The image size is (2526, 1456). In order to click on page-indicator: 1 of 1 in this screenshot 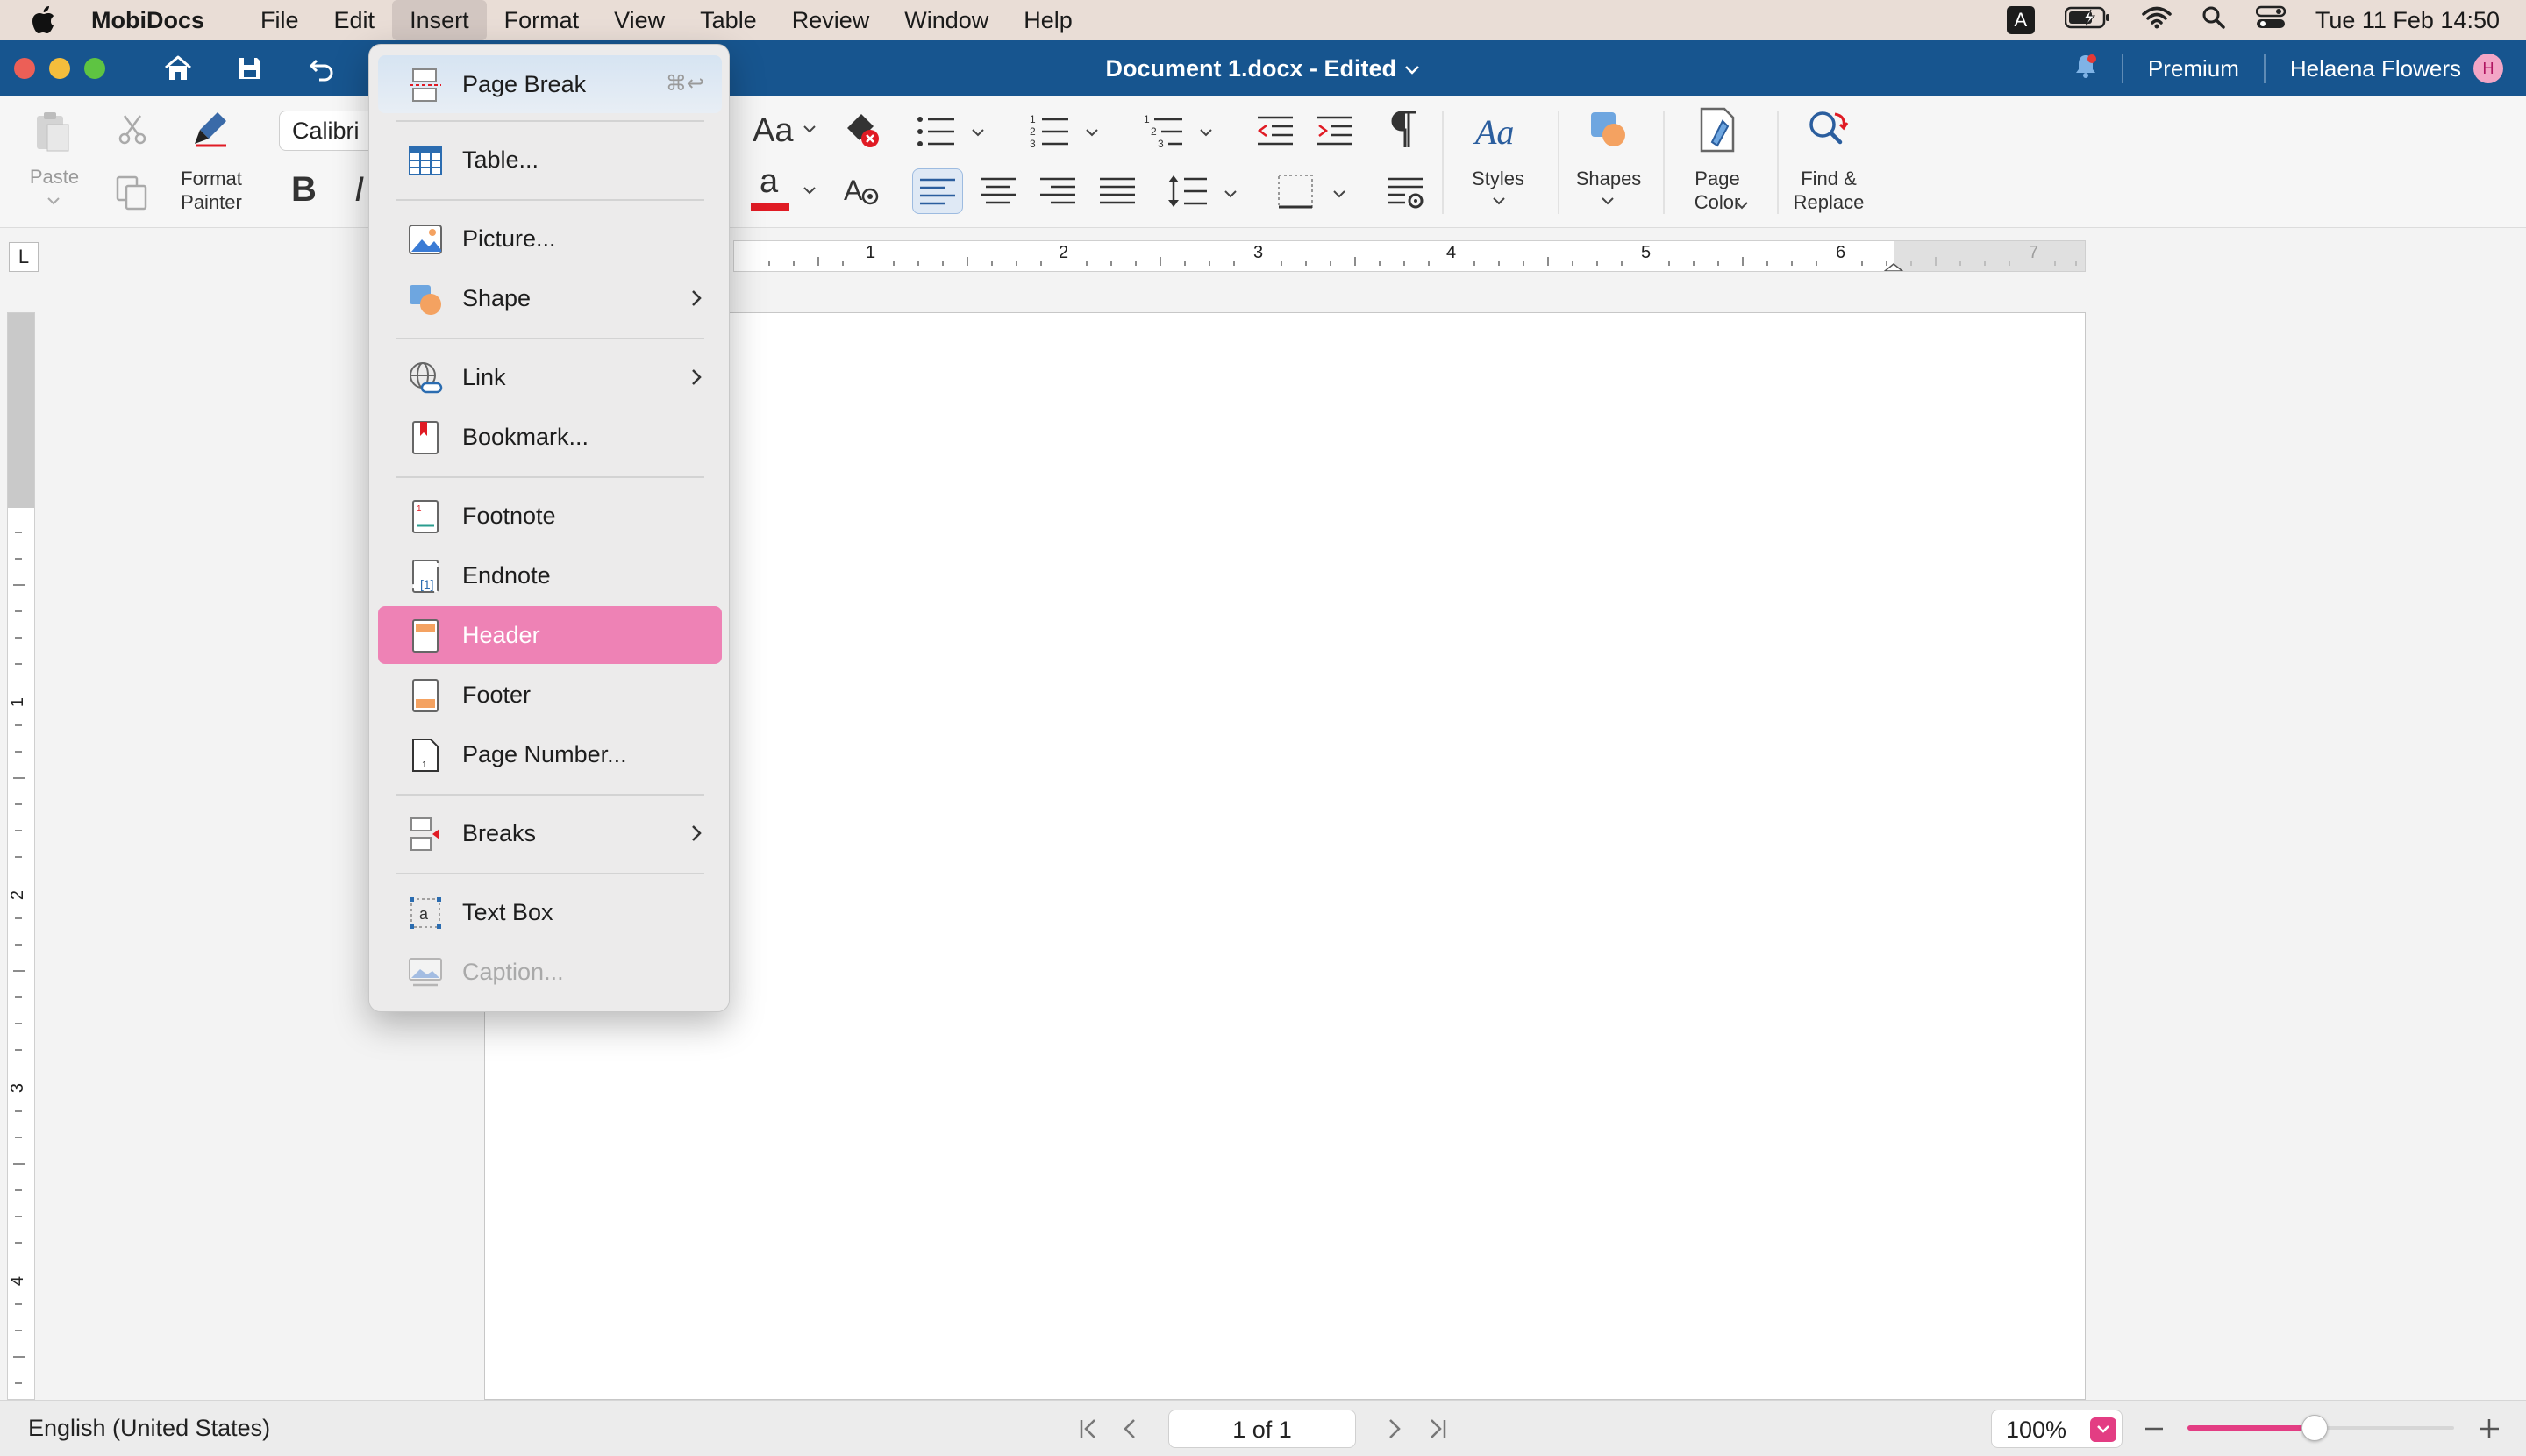, I will do `click(1262, 1429)`.